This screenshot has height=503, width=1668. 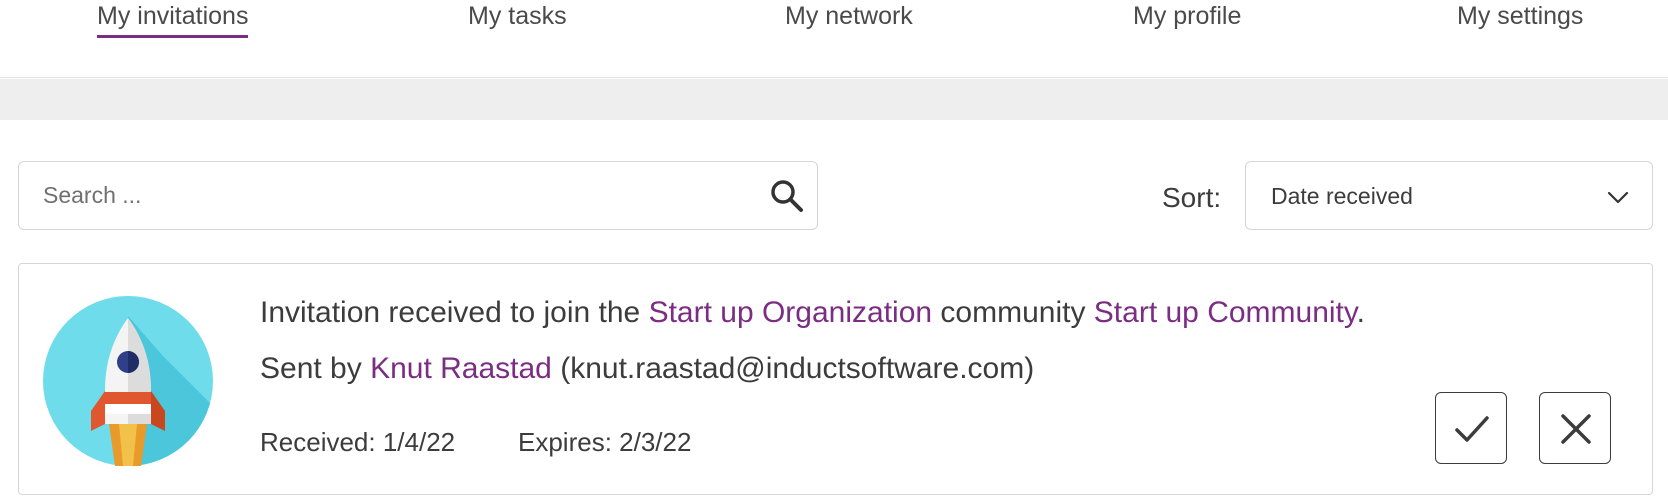 I want to click on sender-name-link: Knut Raastad, so click(x=461, y=368).